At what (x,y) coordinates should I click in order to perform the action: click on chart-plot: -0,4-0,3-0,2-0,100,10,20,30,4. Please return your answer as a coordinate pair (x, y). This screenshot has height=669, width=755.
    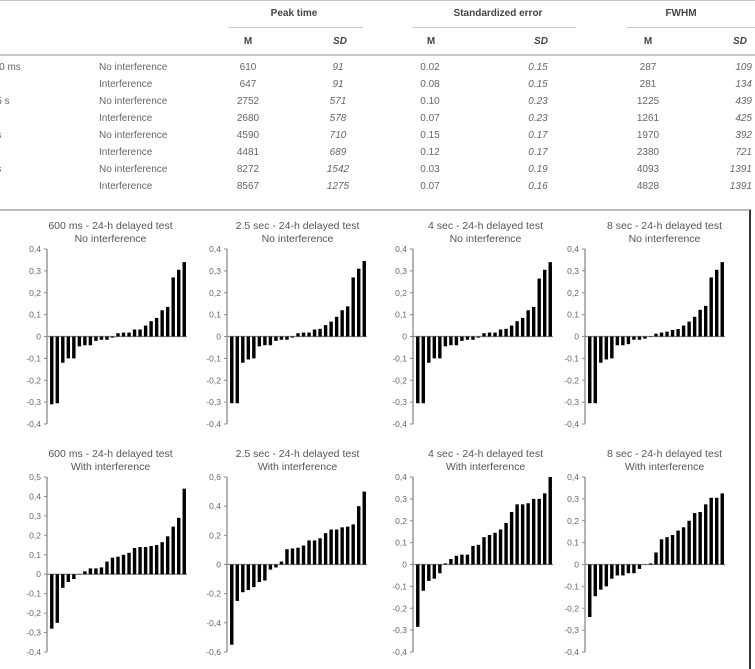
    Looking at the image, I should click on (467, 324).